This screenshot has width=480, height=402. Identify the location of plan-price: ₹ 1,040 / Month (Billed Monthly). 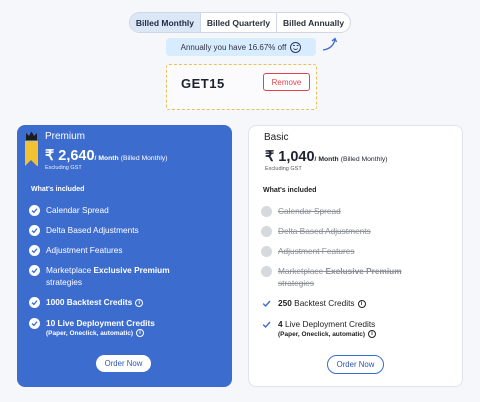
(326, 157).